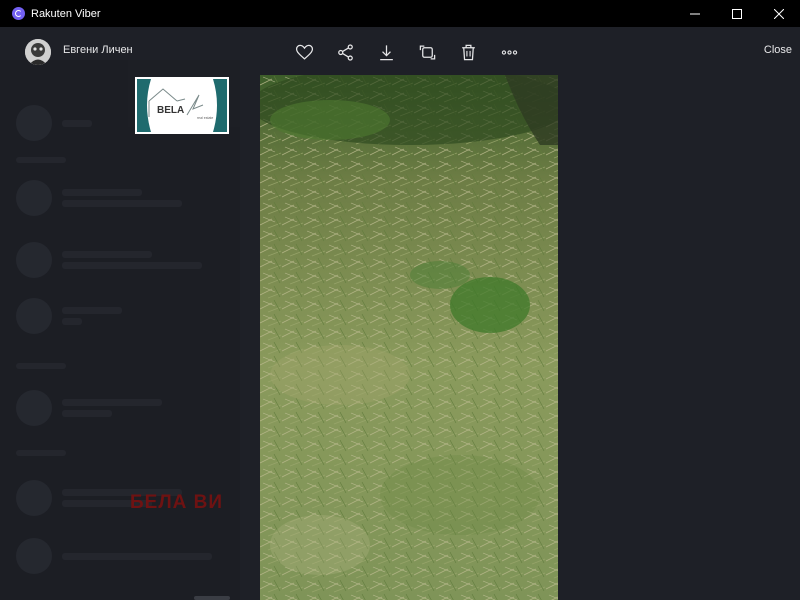  I want to click on more-button, so click(509, 52).